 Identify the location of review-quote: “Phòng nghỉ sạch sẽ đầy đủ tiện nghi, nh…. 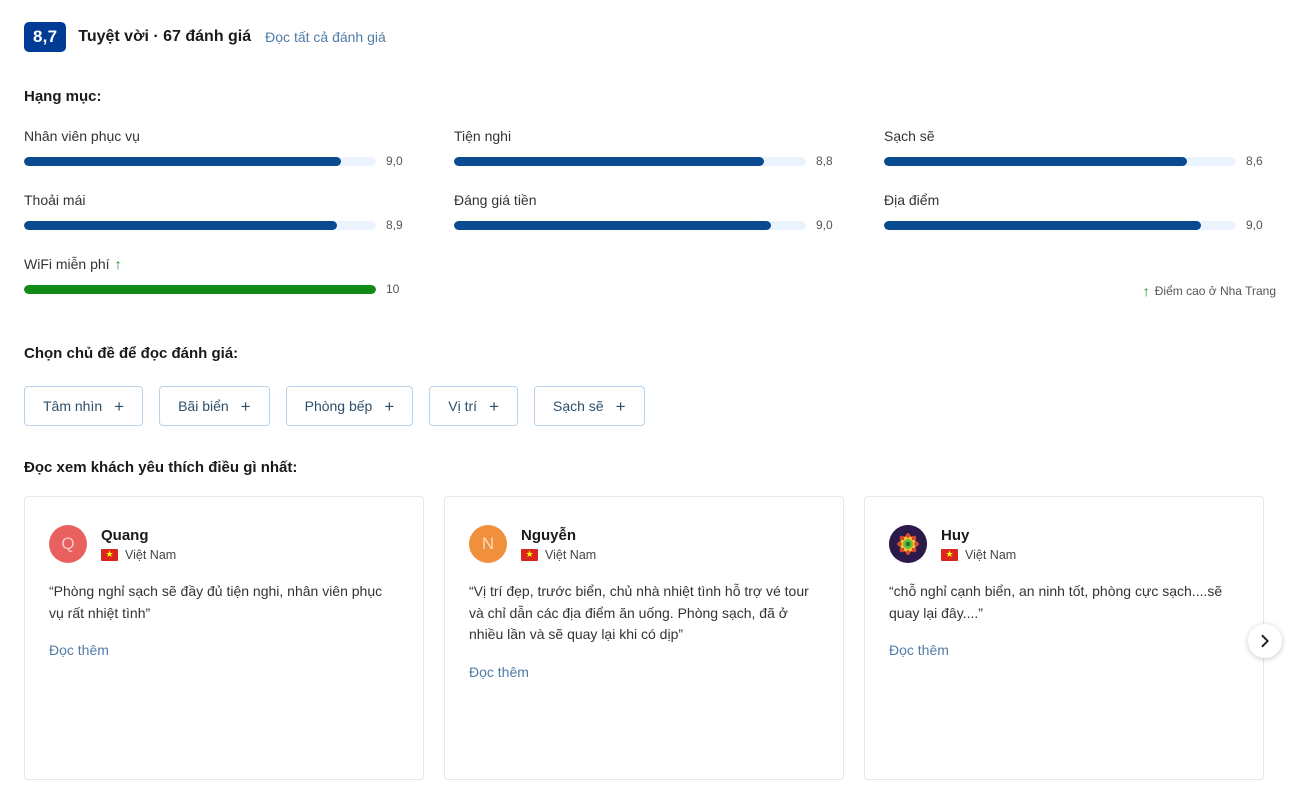
(216, 602).